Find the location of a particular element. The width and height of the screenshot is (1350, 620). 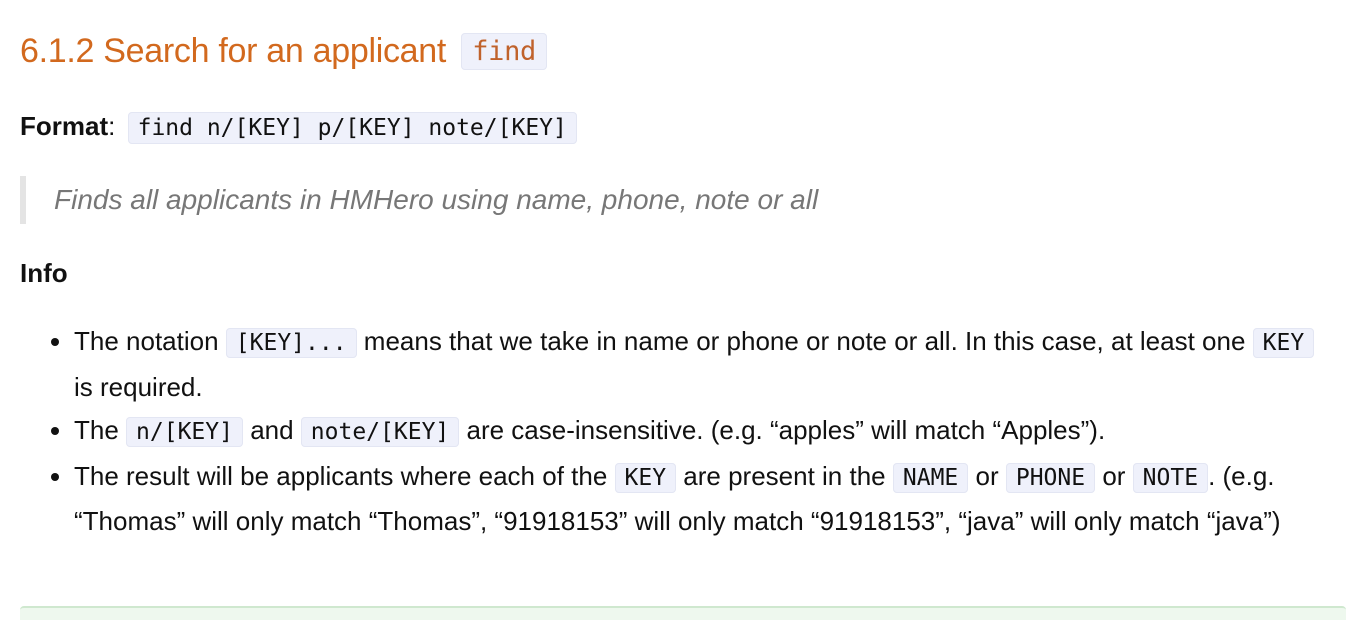

info-text: The is located at coordinates (100, 430).